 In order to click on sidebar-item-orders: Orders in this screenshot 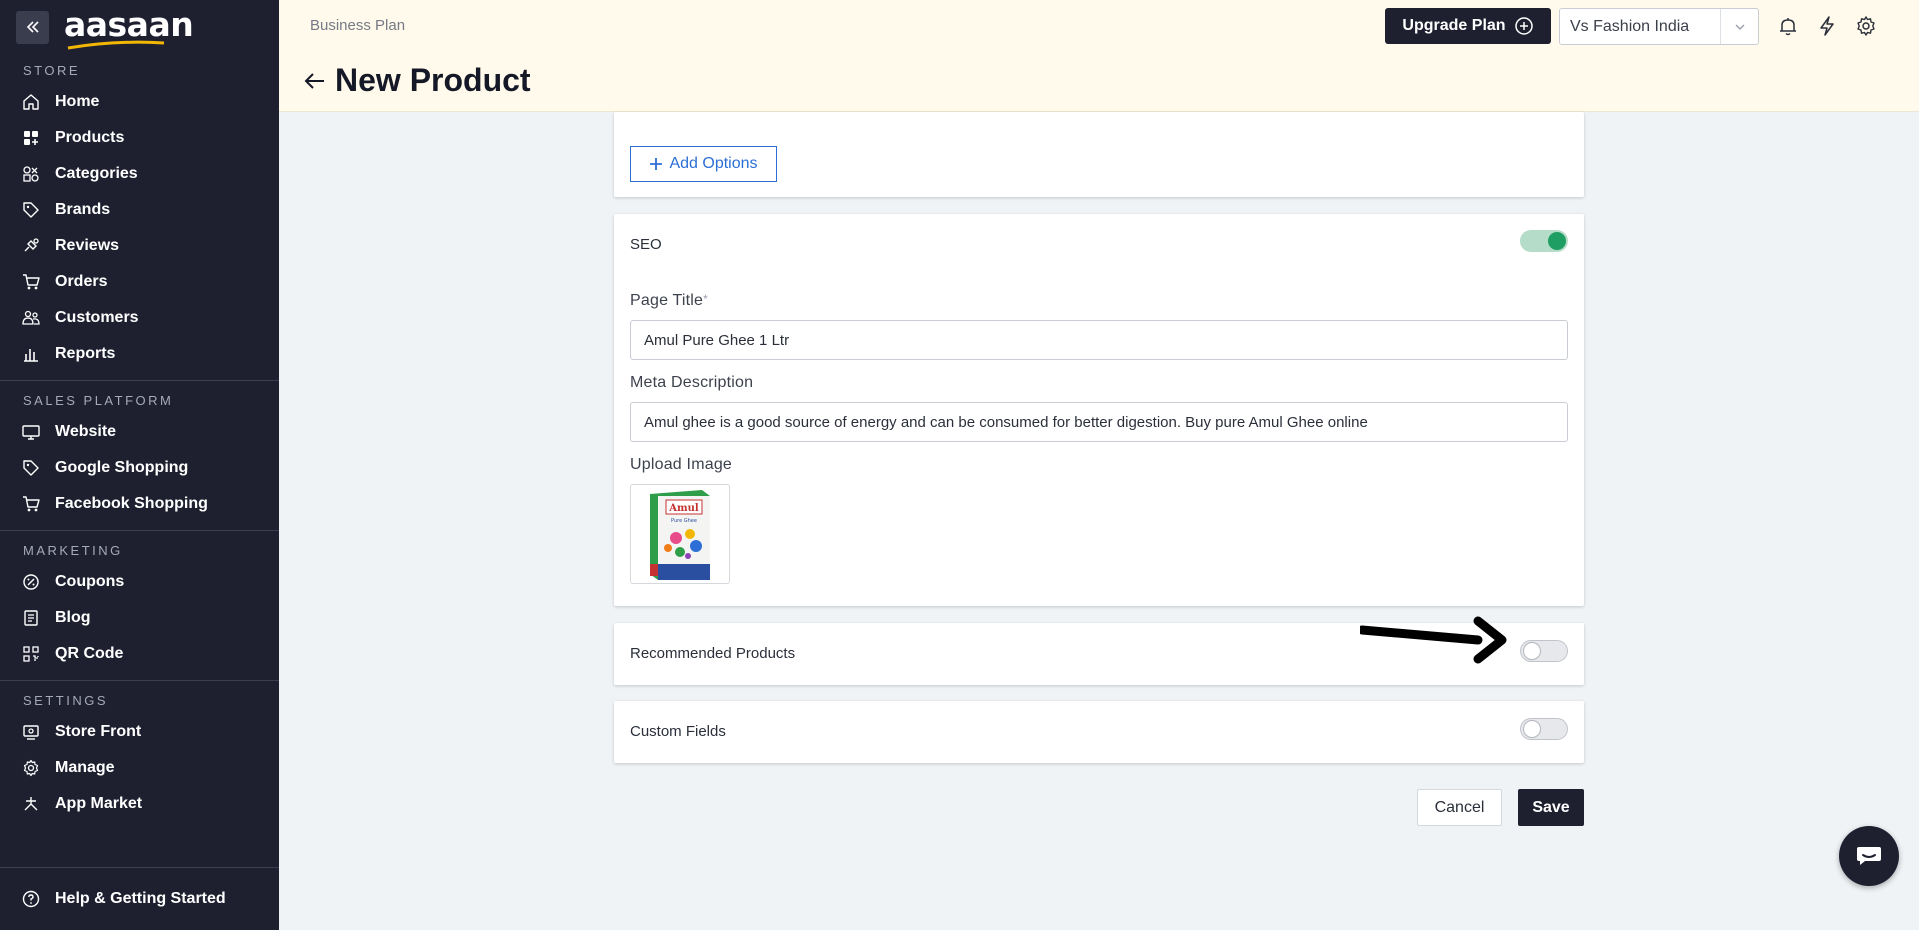, I will do `click(139, 282)`.